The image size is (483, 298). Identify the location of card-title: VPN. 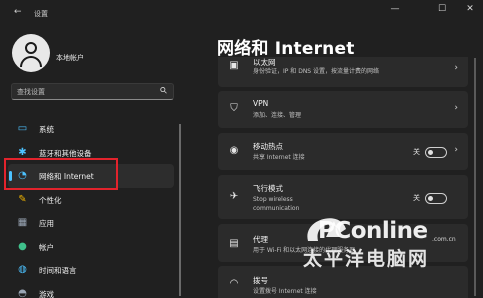
(261, 103).